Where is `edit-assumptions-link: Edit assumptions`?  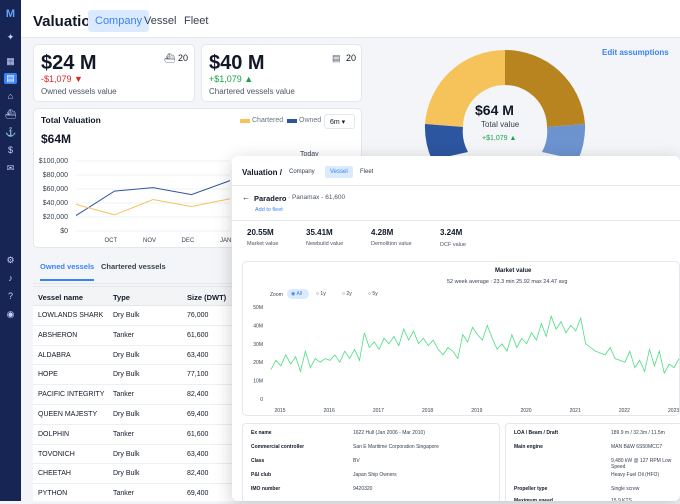 edit-assumptions-link: Edit assumptions is located at coordinates (635, 52).